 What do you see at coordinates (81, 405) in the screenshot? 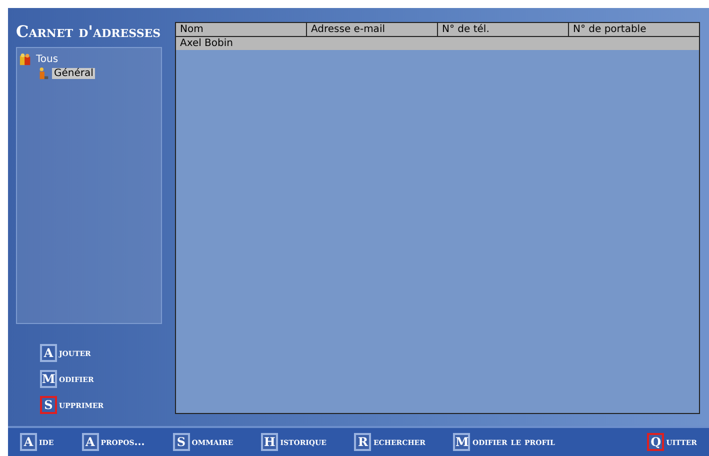
I see `action-link: upprimer` at bounding box center [81, 405].